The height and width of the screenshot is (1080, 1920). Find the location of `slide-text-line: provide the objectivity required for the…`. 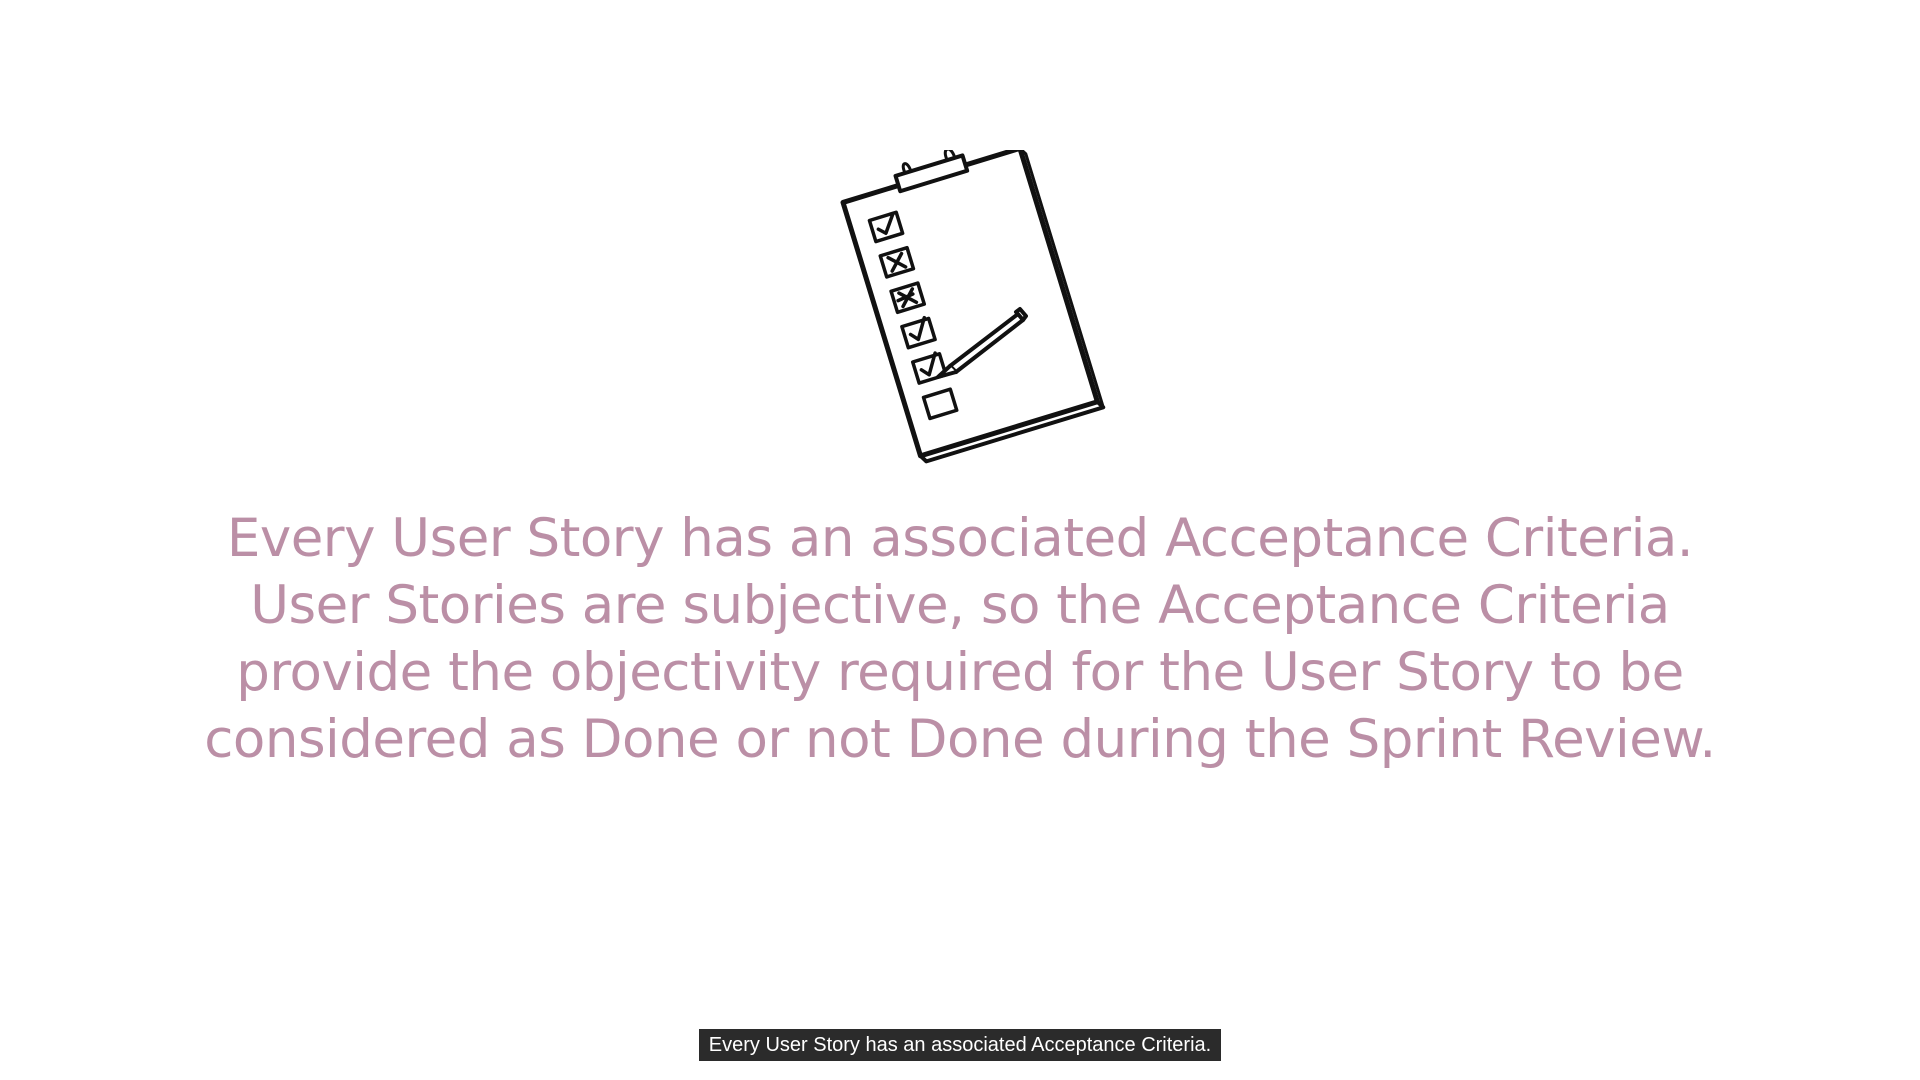

slide-text-line: provide the objectivity required for the… is located at coordinates (960, 672).